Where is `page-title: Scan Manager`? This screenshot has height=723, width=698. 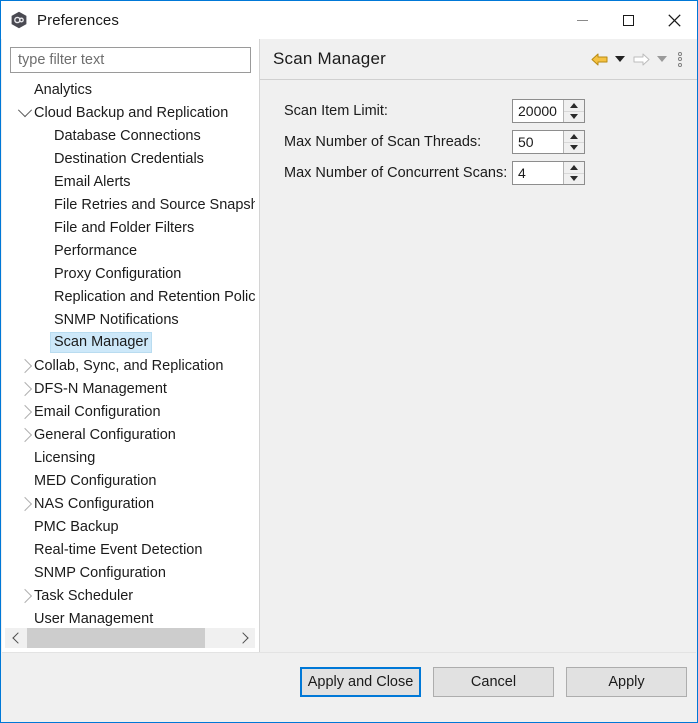 page-title: Scan Manager is located at coordinates (329, 58).